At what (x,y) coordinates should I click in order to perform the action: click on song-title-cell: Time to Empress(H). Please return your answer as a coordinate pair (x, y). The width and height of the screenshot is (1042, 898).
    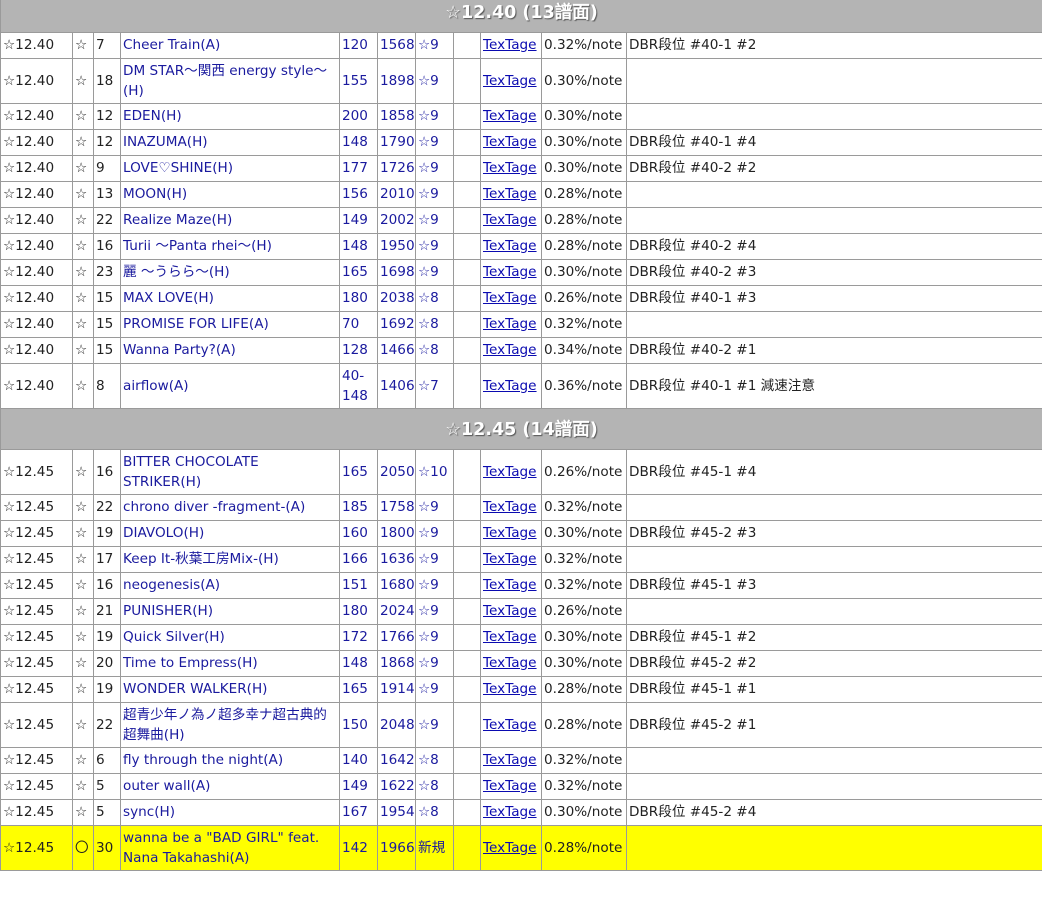
    Looking at the image, I should click on (230, 663).